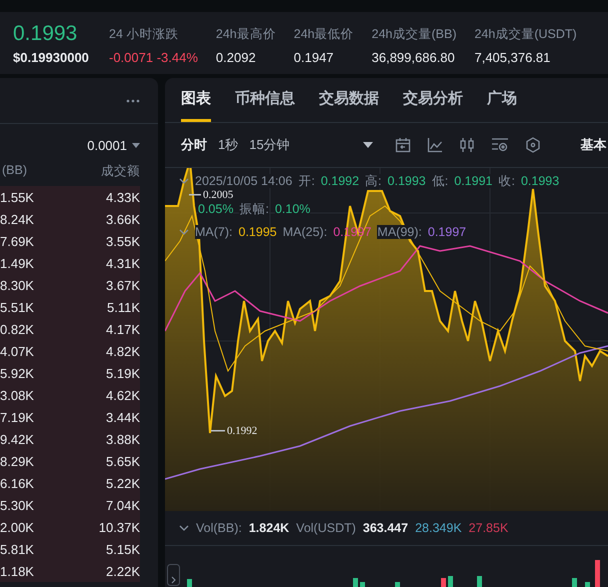 The height and width of the screenshot is (587, 608). Describe the element at coordinates (17, 505) in the screenshot. I see `amount-cell: 5.30K` at that location.